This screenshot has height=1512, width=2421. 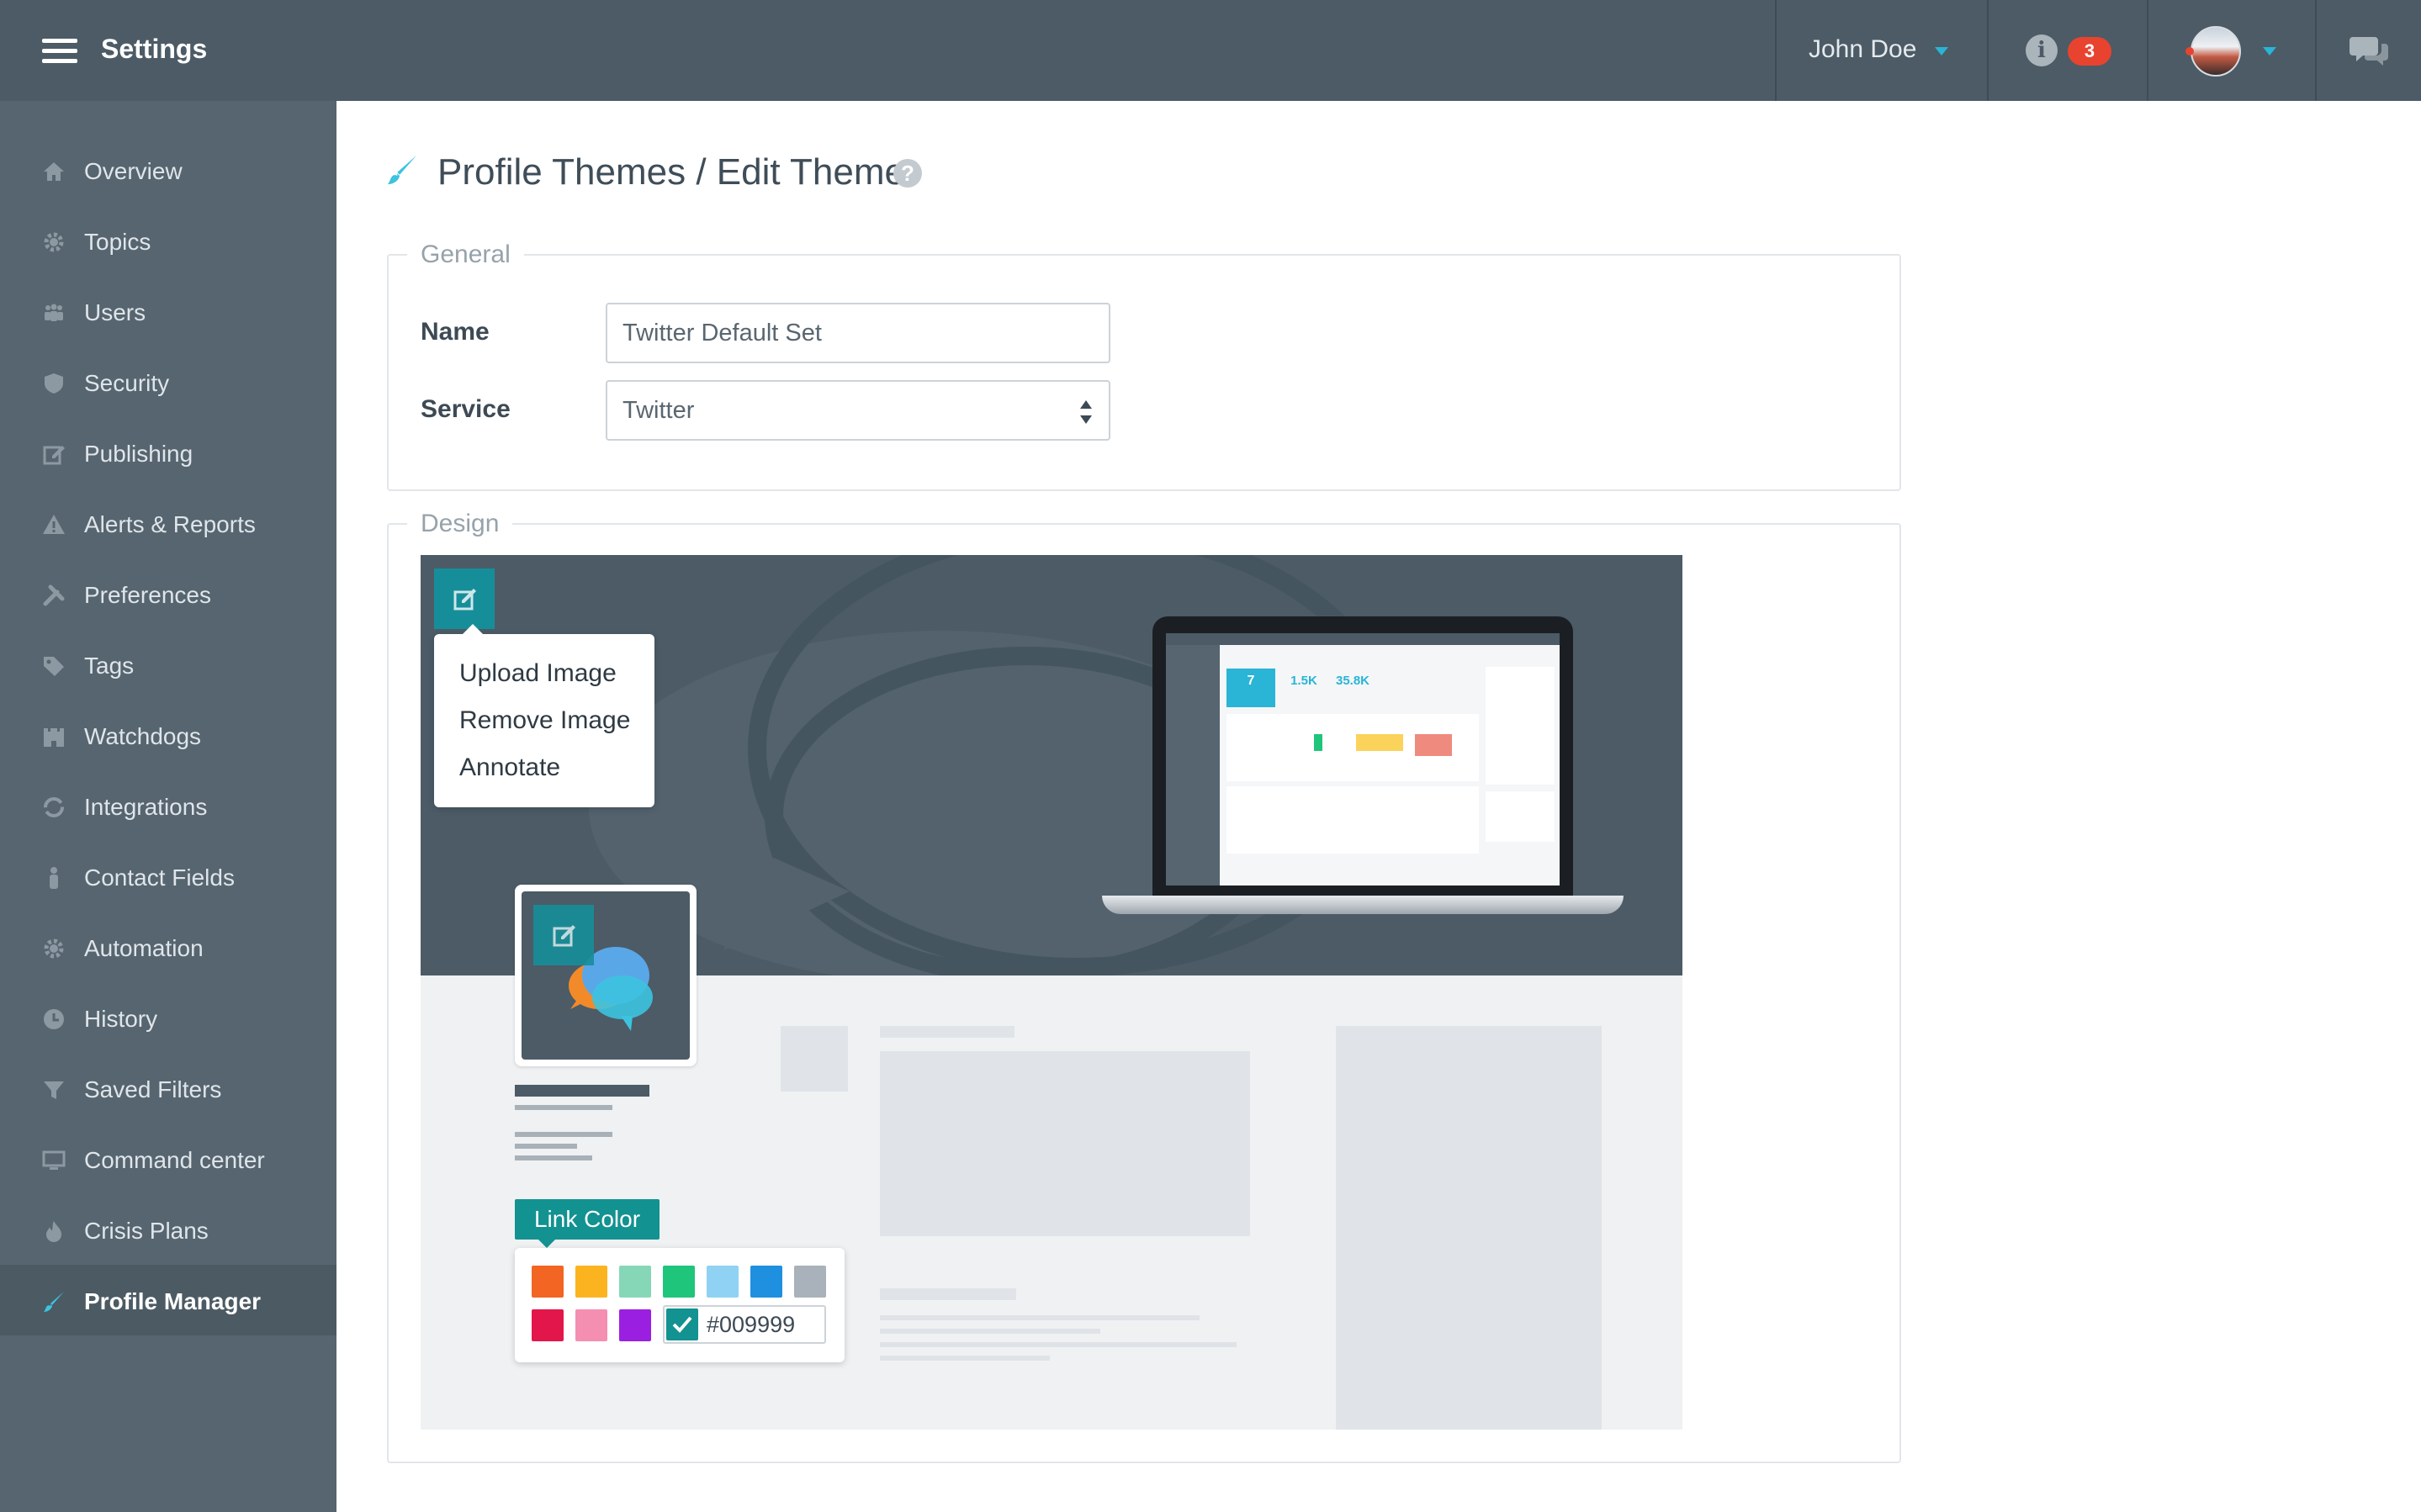 I want to click on sidebar-item-label: Topics, so click(x=118, y=242).